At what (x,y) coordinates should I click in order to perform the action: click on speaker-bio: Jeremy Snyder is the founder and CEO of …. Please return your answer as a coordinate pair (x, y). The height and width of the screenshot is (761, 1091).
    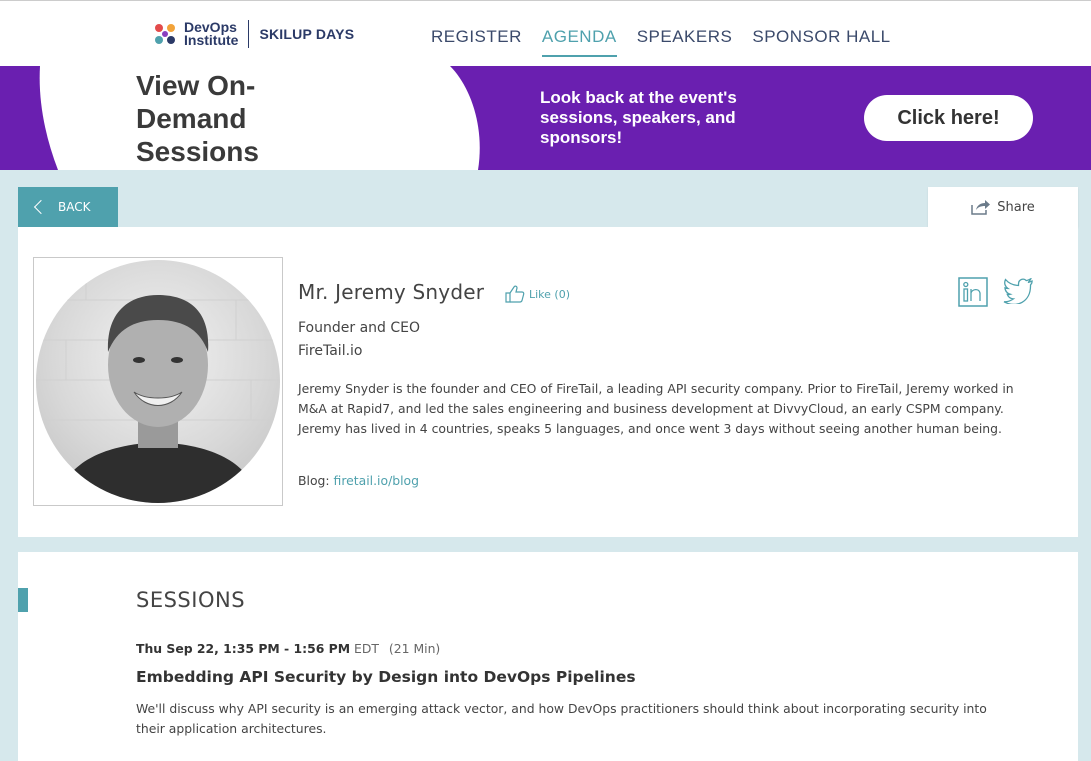
    Looking at the image, I should click on (656, 408).